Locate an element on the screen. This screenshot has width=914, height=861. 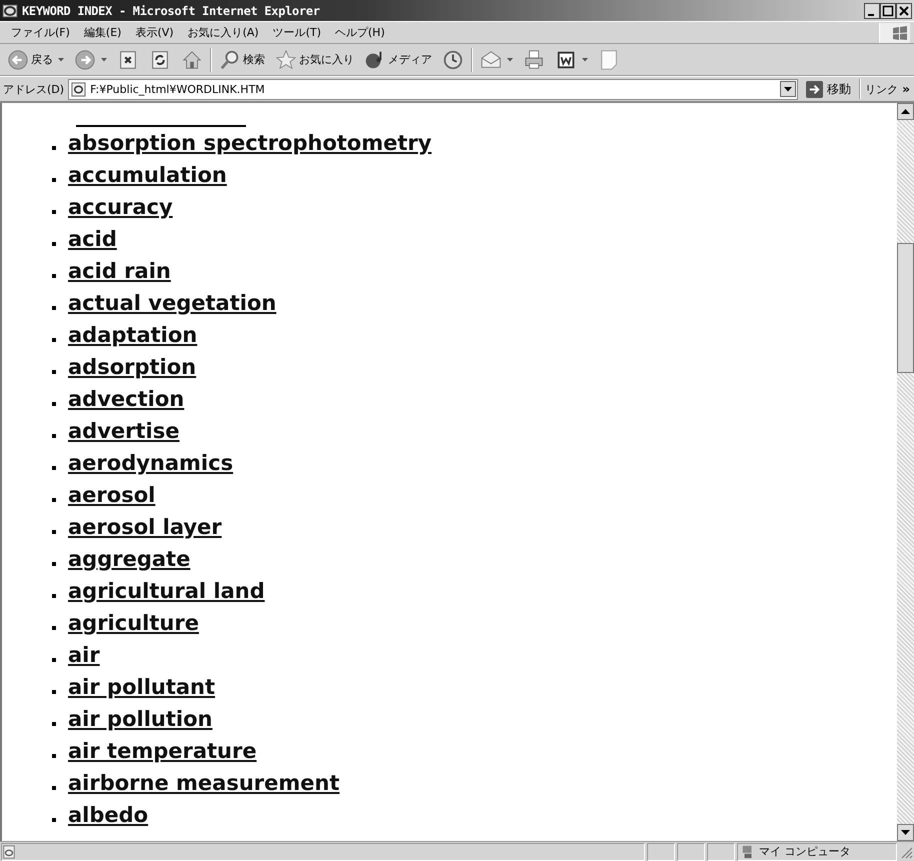
keyword-link: accumulation is located at coordinates (147, 175).